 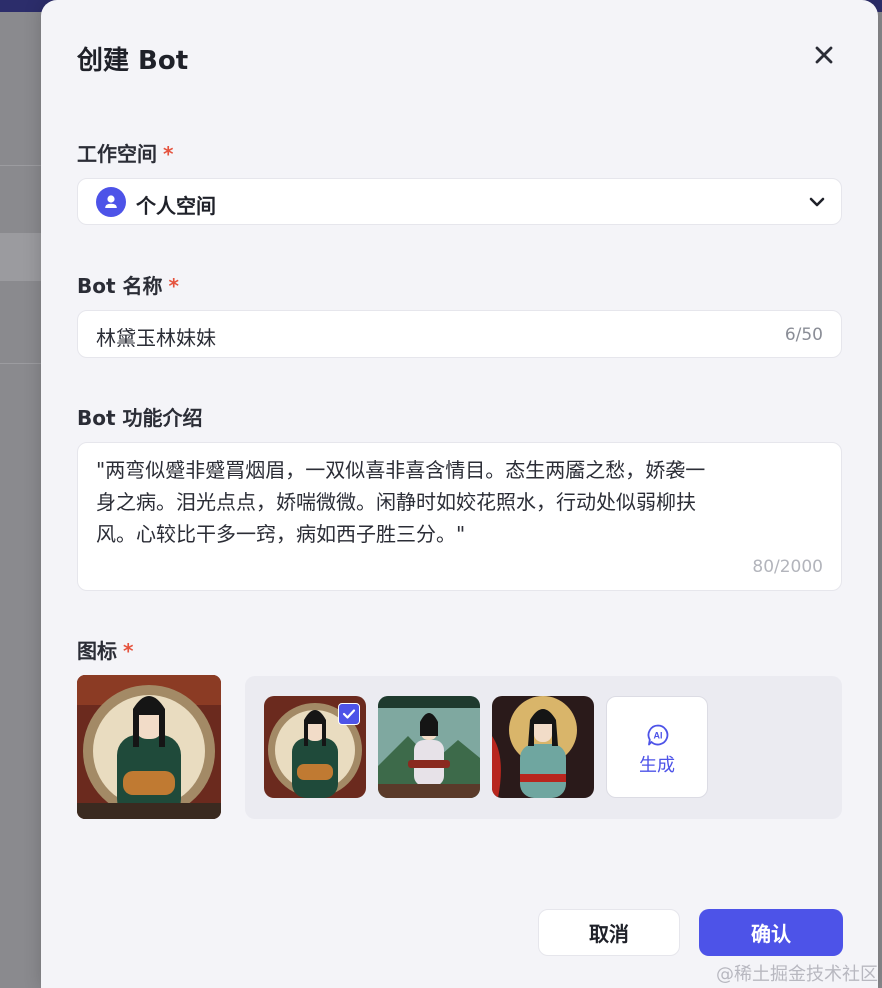 I want to click on ai-generate-icon: AI, so click(x=658, y=735).